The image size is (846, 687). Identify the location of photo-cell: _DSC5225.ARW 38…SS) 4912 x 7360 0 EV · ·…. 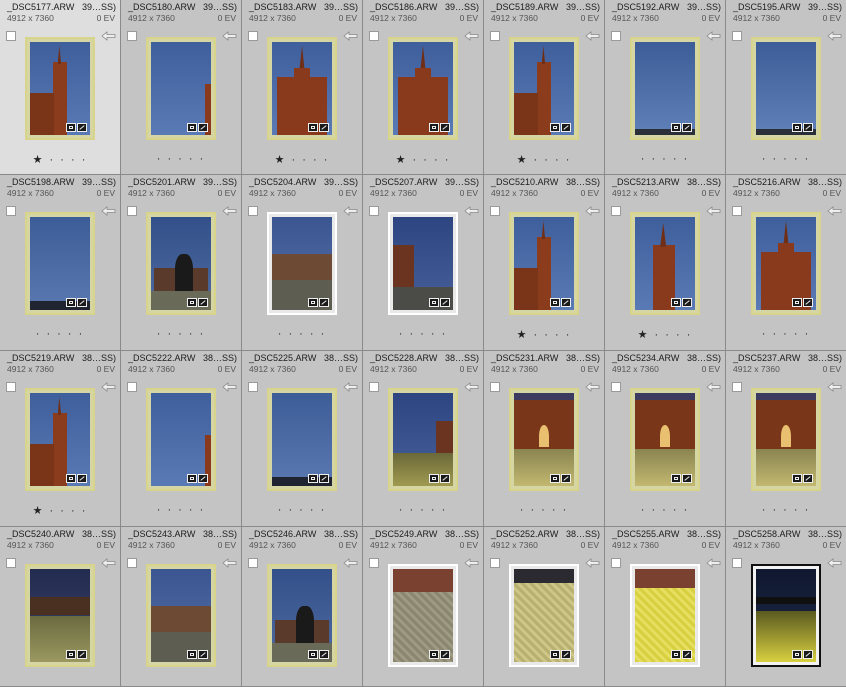
(302, 439).